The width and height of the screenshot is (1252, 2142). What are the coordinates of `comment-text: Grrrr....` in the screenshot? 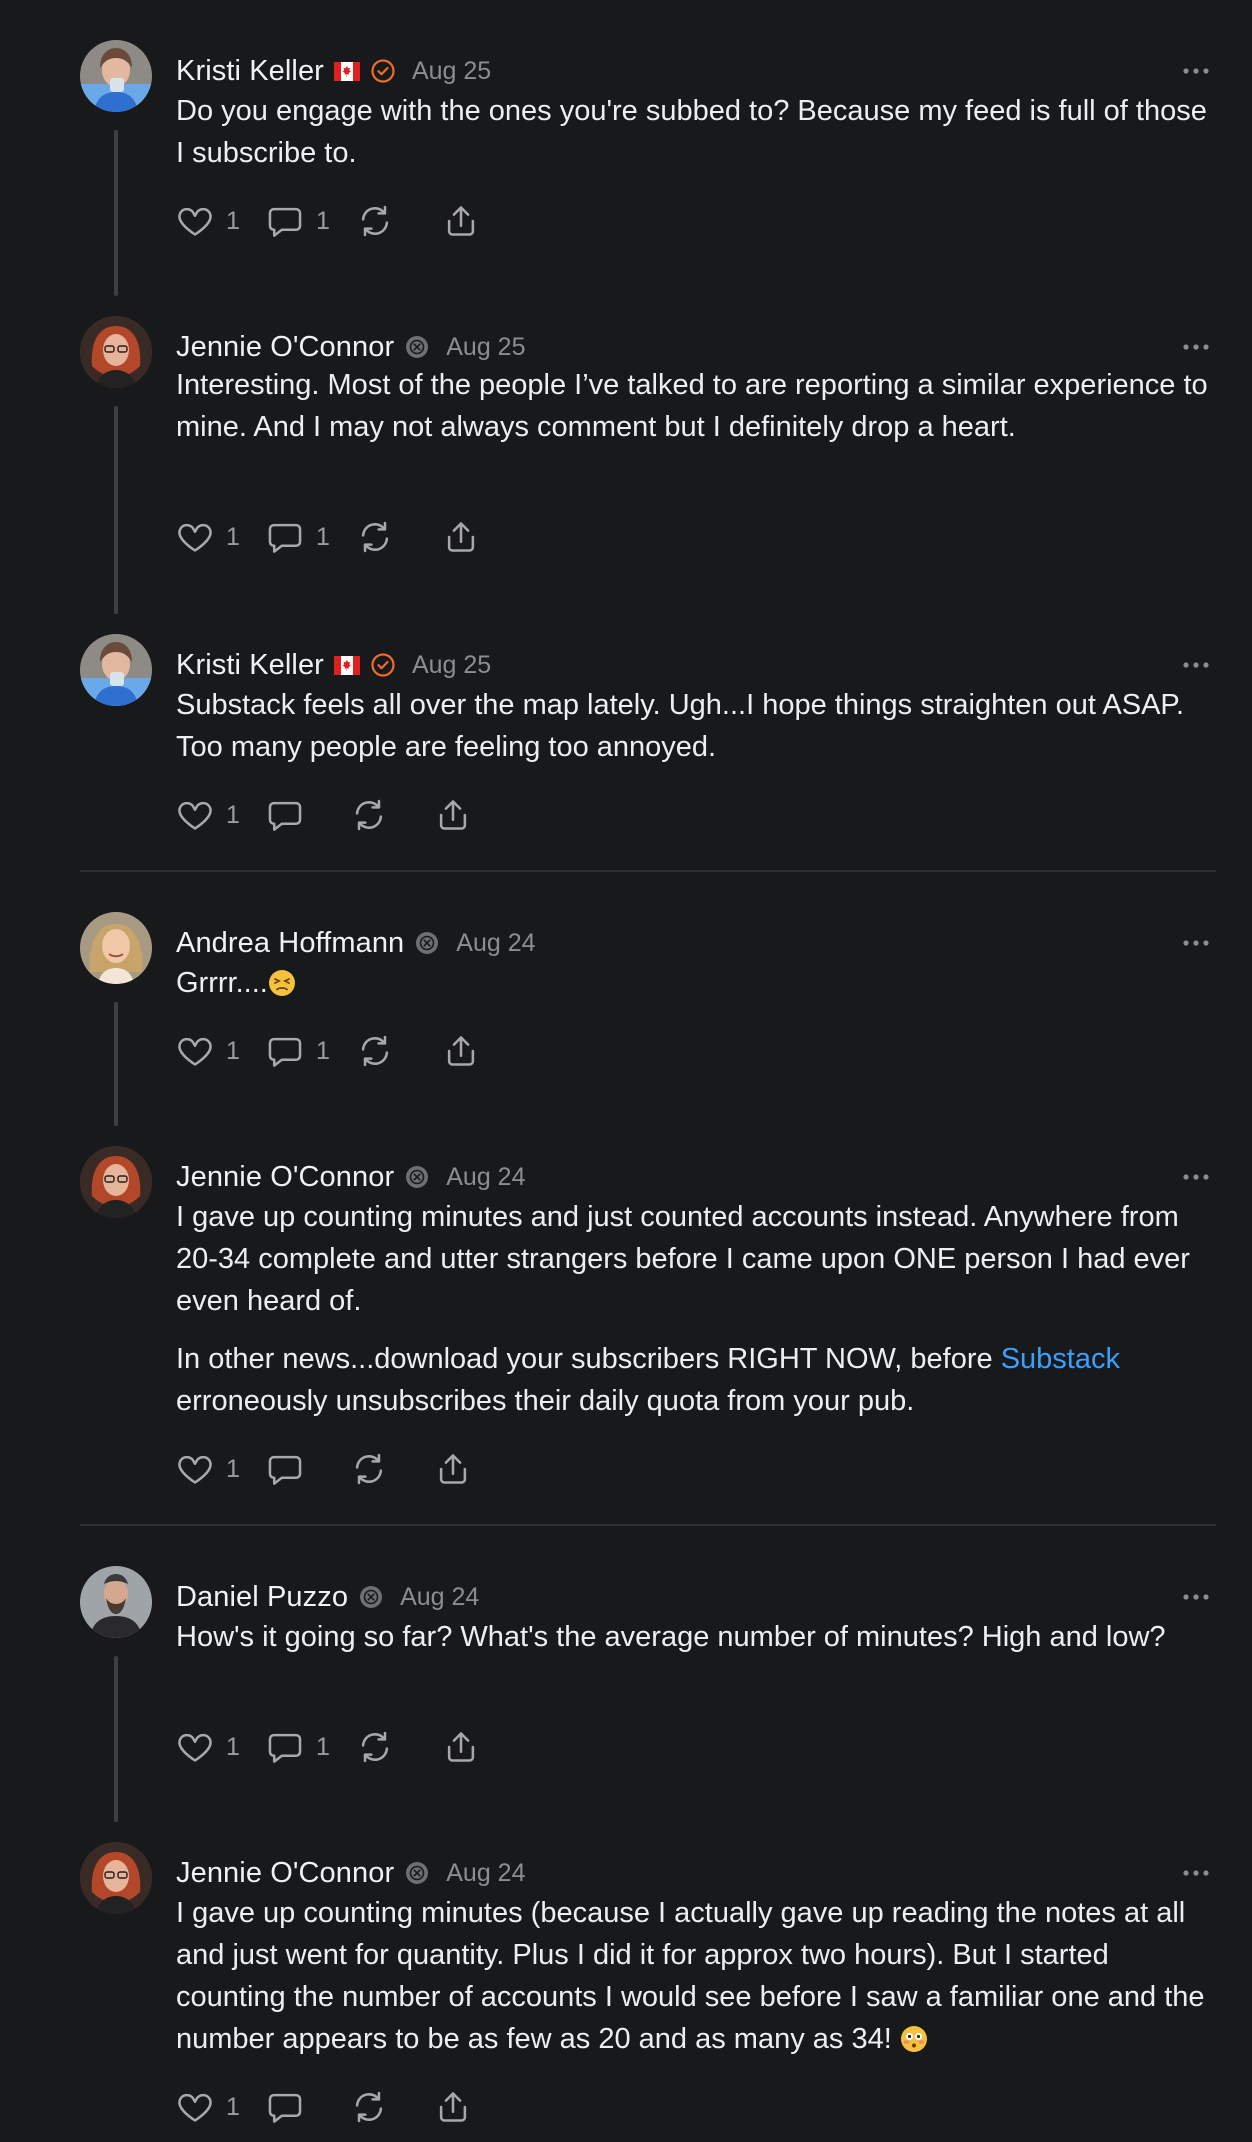 It's located at (222, 983).